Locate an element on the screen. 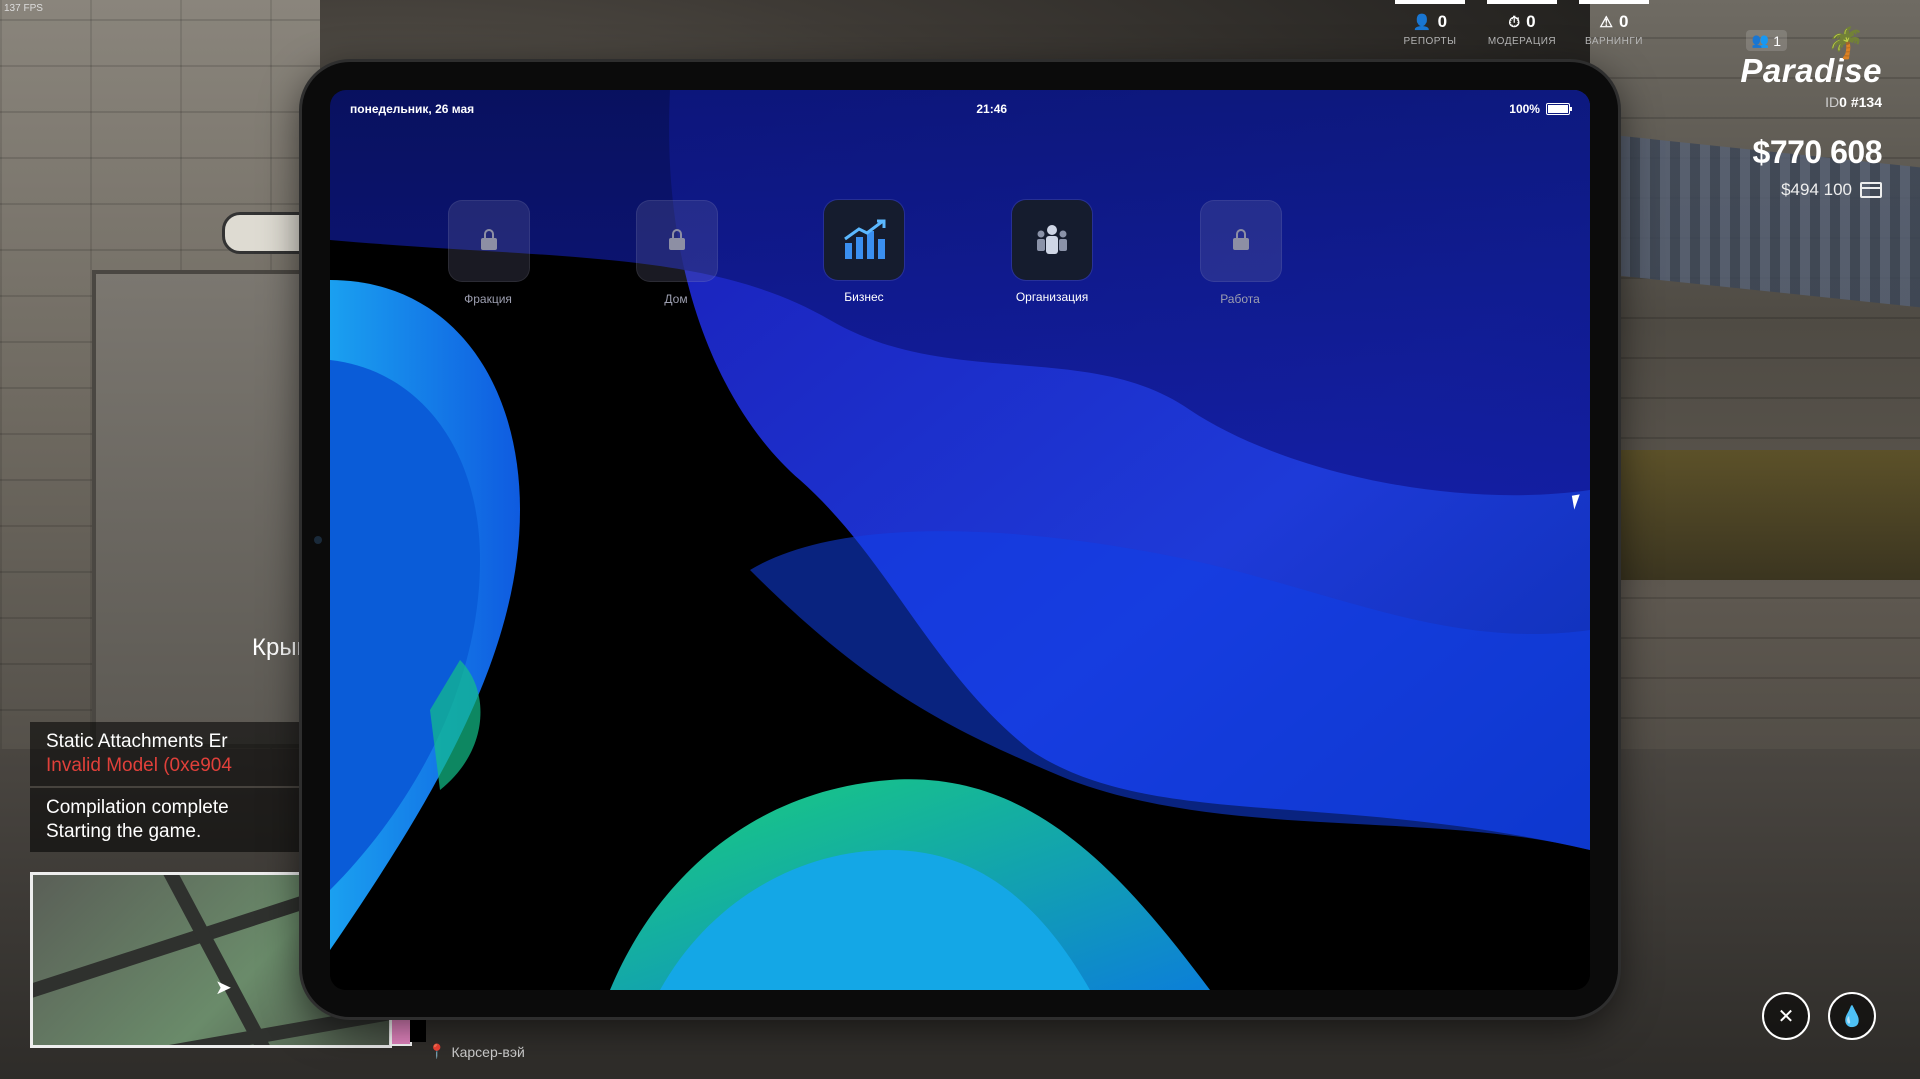 The height and width of the screenshot is (1079, 1920). warning-icon: ⚠ is located at coordinates (1606, 22).